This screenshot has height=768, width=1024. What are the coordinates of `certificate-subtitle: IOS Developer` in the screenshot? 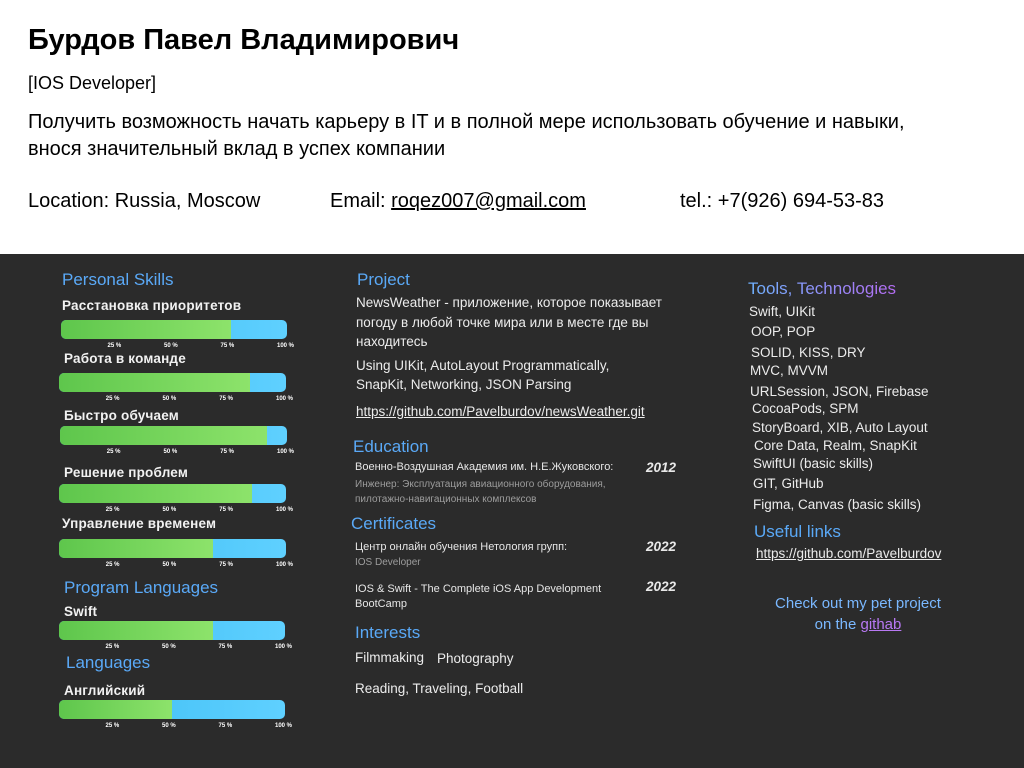 It's located at (388, 562).